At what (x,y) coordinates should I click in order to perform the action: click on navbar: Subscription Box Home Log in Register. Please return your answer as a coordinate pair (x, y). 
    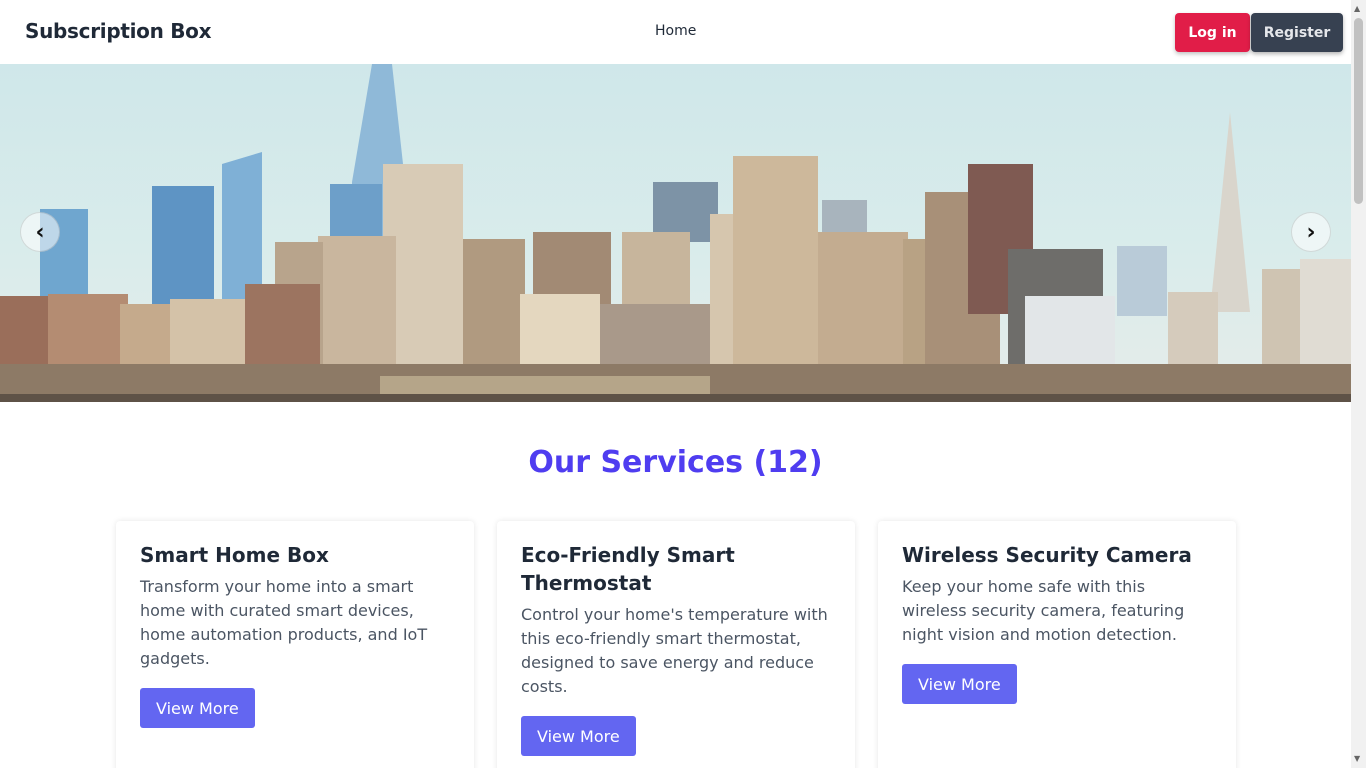
    Looking at the image, I should click on (675, 32).